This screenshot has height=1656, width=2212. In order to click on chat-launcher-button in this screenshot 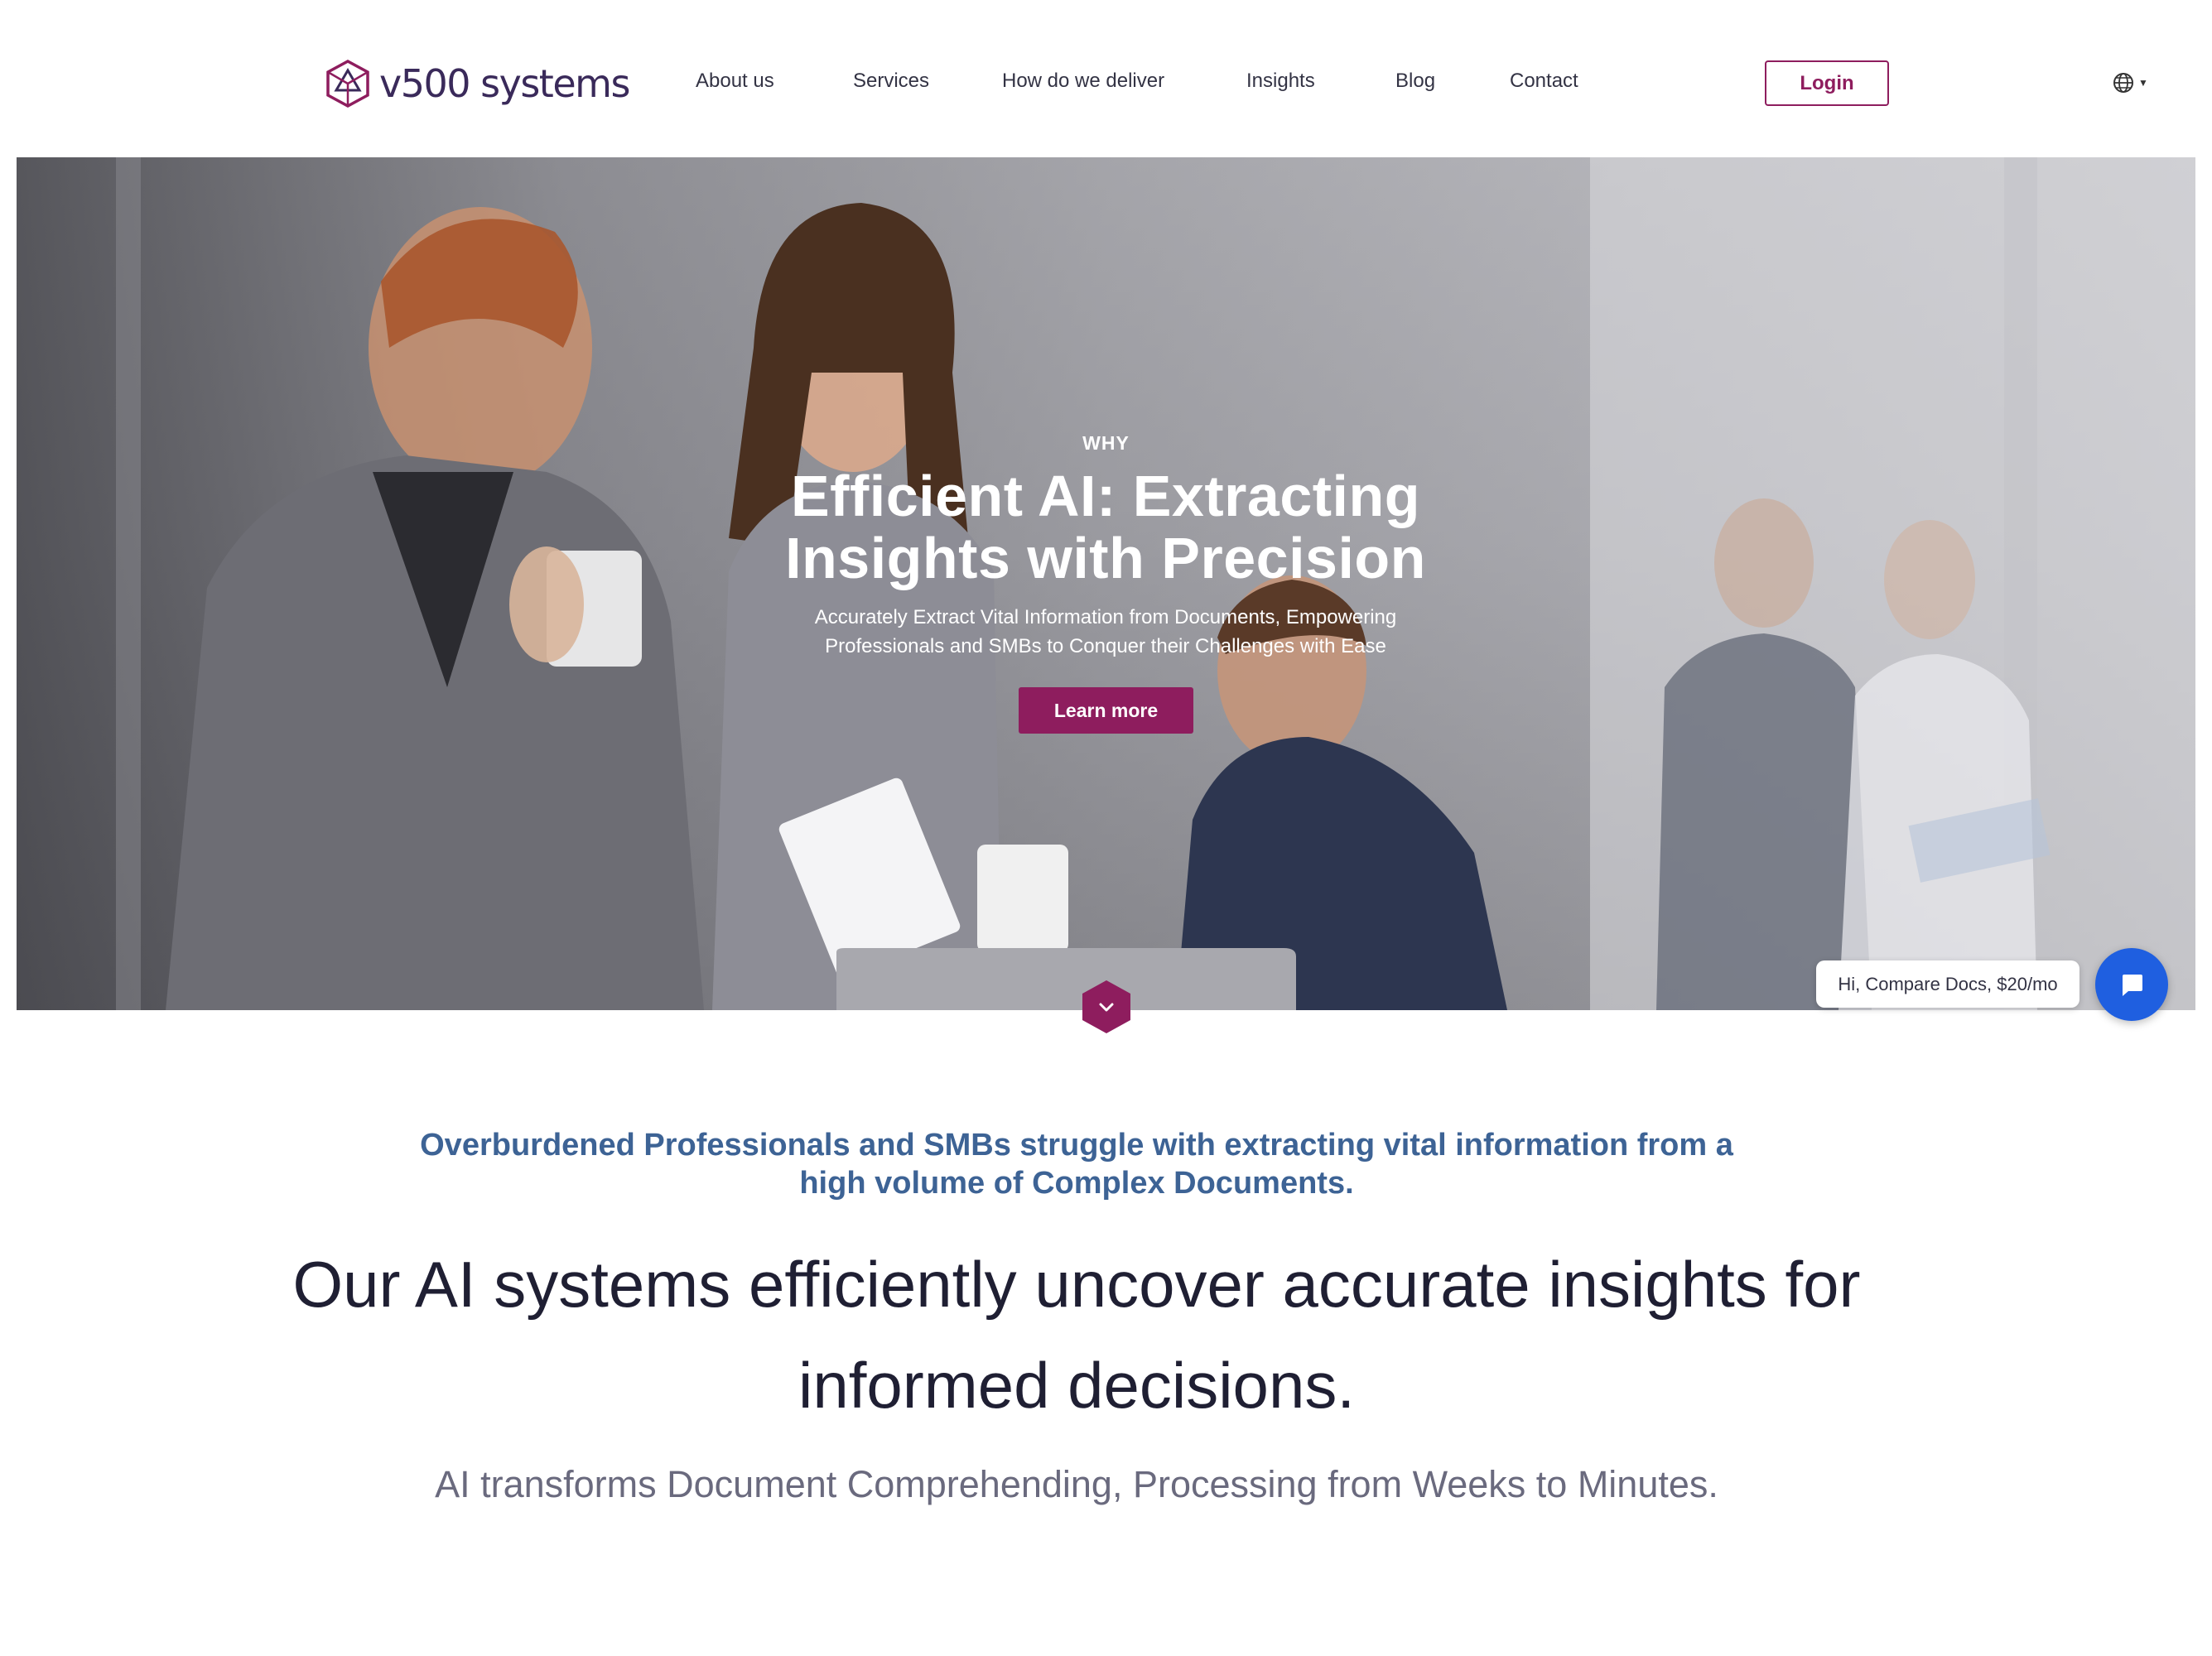, I will do `click(2131, 984)`.